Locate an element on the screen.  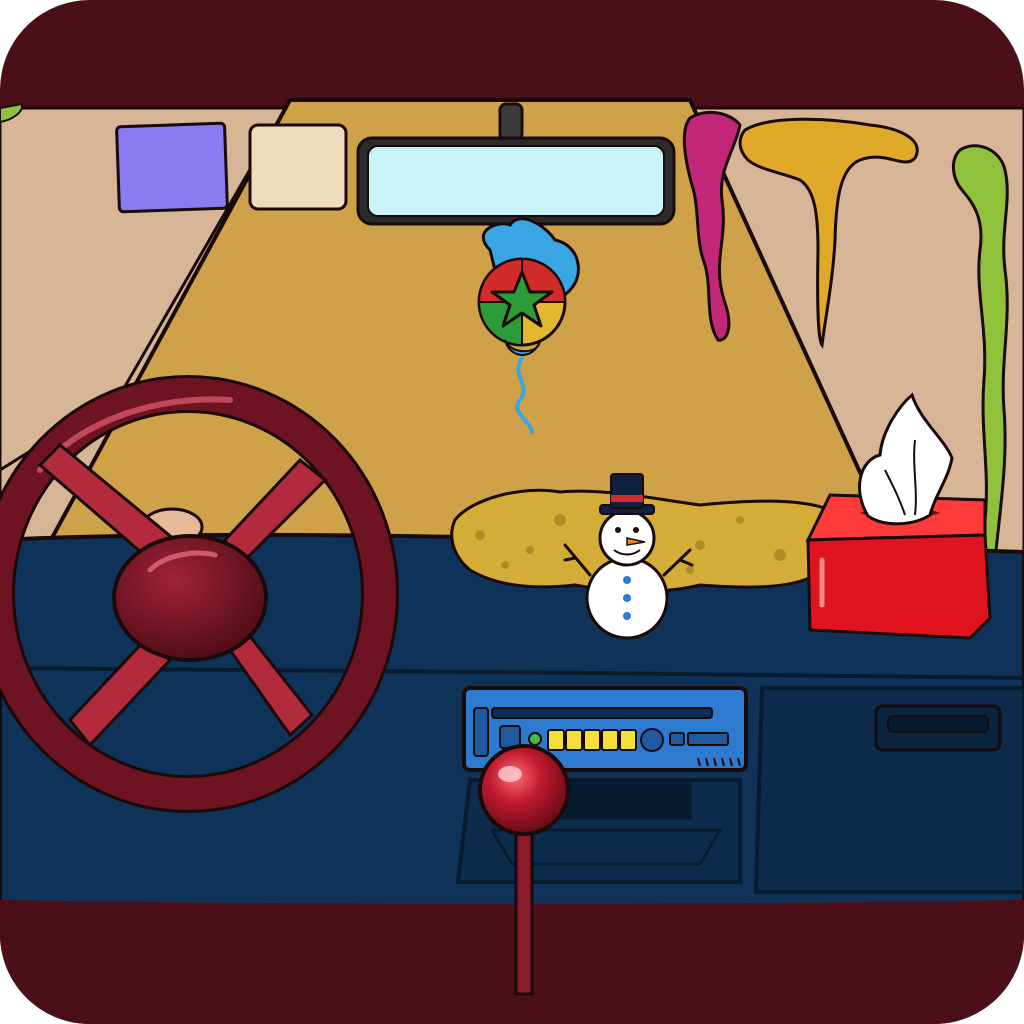
top-hat-crown is located at coordinates (627, 491).